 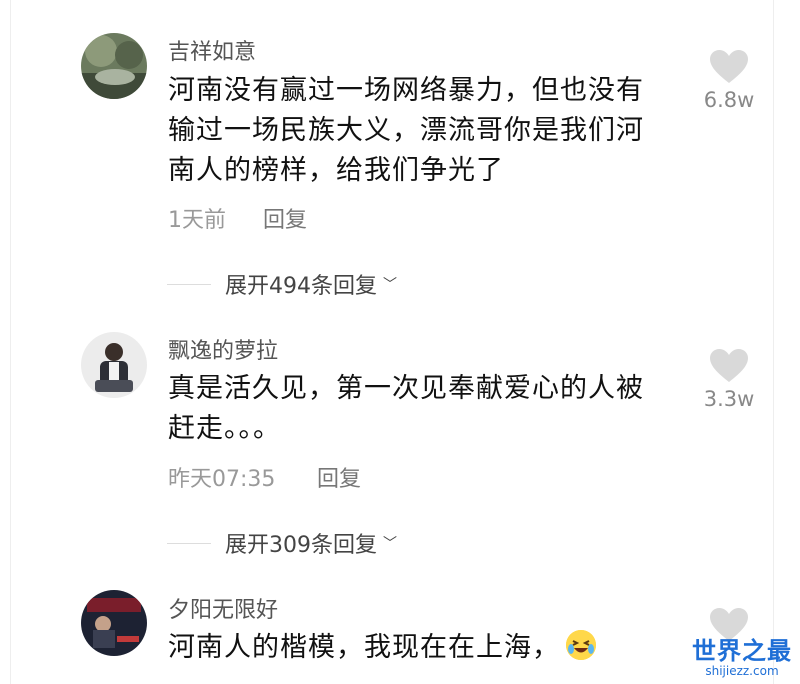 What do you see at coordinates (301, 286) in the screenshot?
I see `expand-replies-label: 展开494条回复` at bounding box center [301, 286].